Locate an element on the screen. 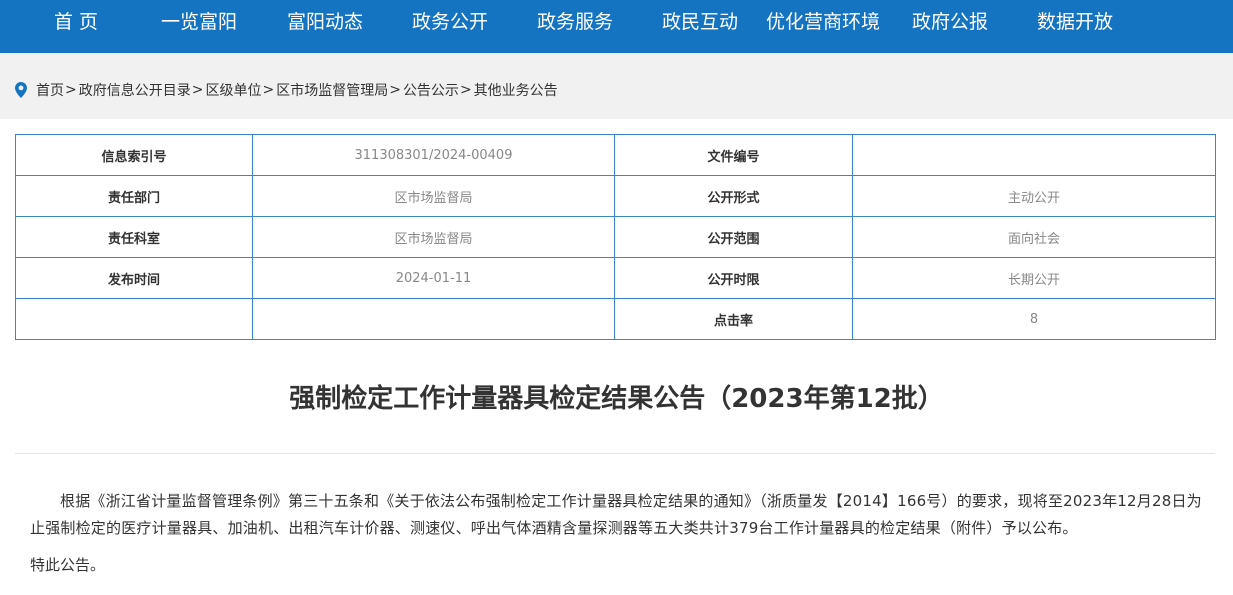 This screenshot has height=595, width=1233. office-value: 区市场监督局 is located at coordinates (433, 237).